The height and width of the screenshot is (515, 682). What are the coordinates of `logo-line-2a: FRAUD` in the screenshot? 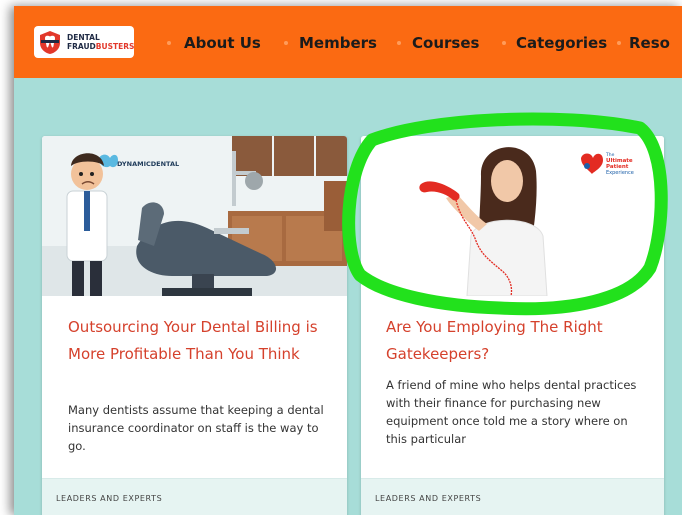 It's located at (81, 46).